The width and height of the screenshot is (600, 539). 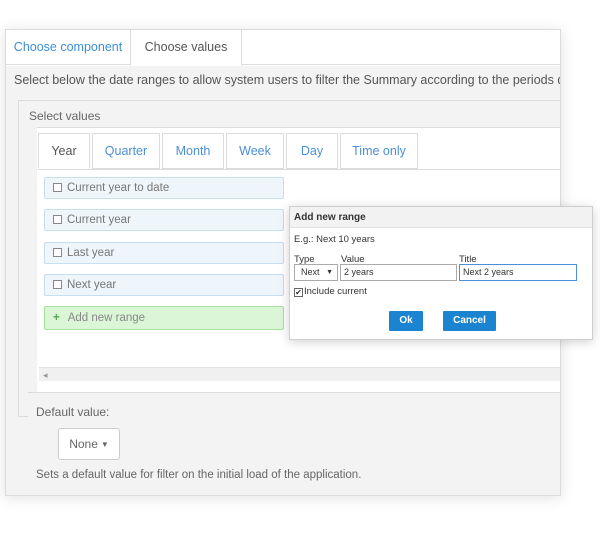 I want to click on cancel-button: Cancel, so click(x=469, y=321).